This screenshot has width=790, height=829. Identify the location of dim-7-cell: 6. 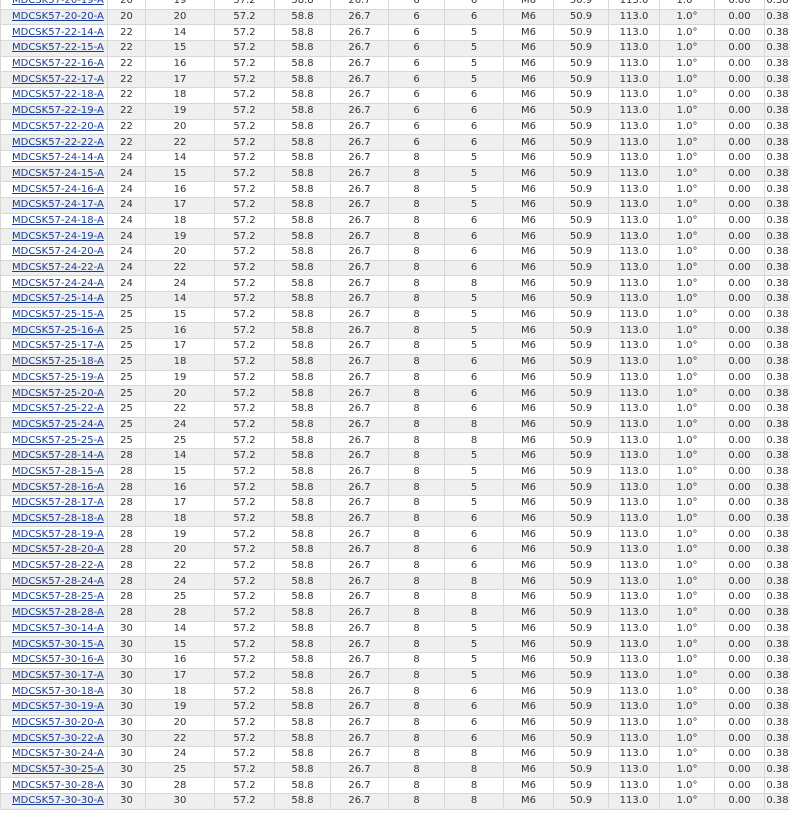
(474, 409).